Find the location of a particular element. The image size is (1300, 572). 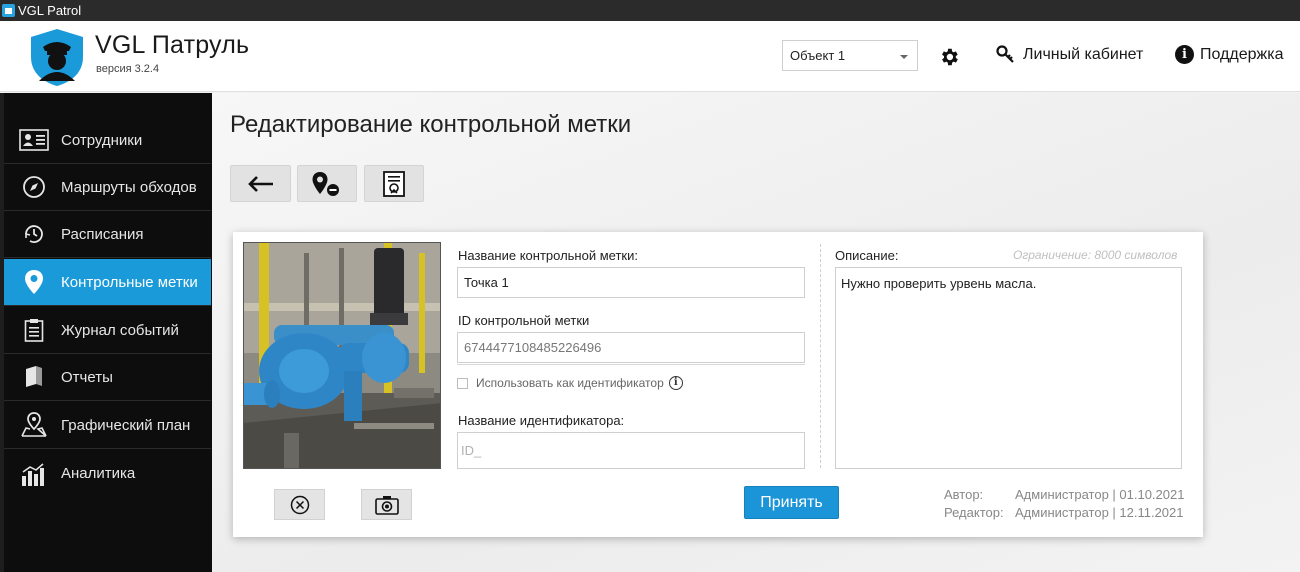

brand-title: VGL Патруль is located at coordinates (172, 45).